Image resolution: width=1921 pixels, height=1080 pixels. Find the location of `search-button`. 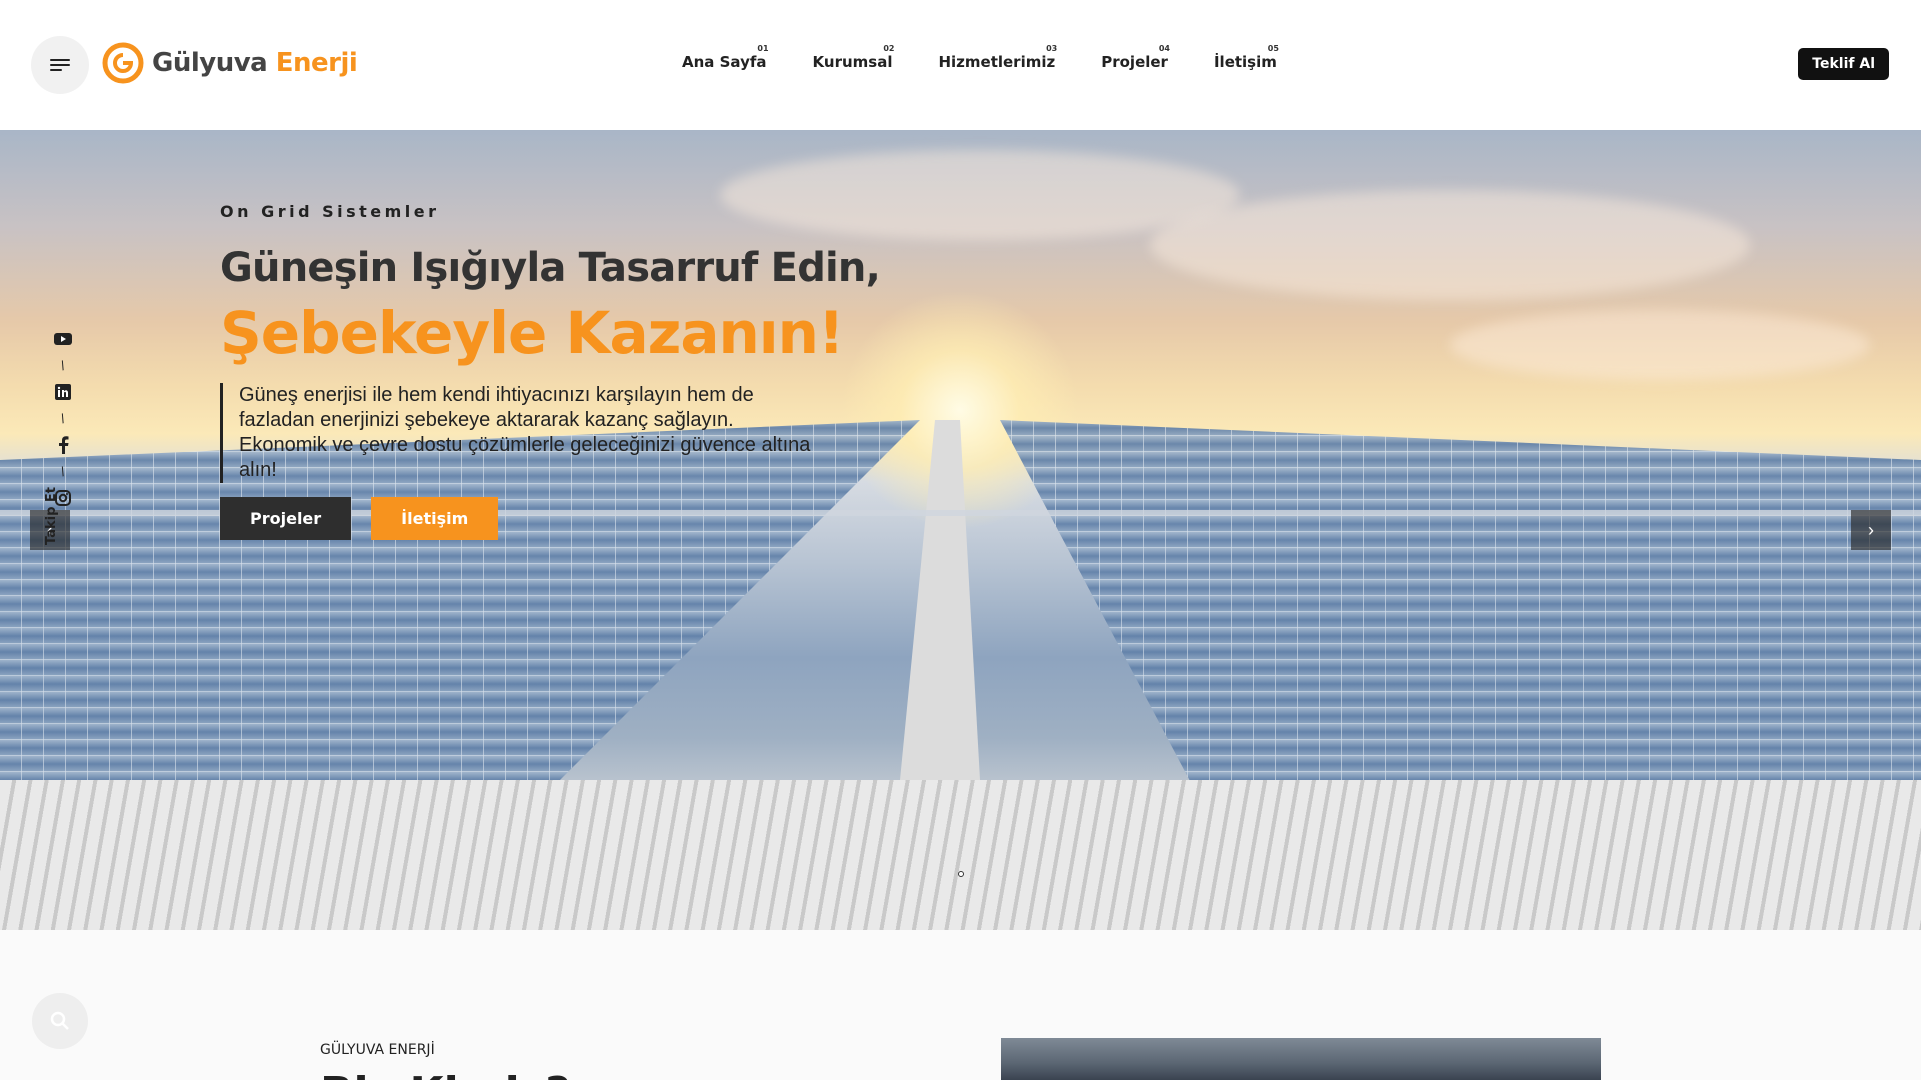

search-button is located at coordinates (60, 1021).